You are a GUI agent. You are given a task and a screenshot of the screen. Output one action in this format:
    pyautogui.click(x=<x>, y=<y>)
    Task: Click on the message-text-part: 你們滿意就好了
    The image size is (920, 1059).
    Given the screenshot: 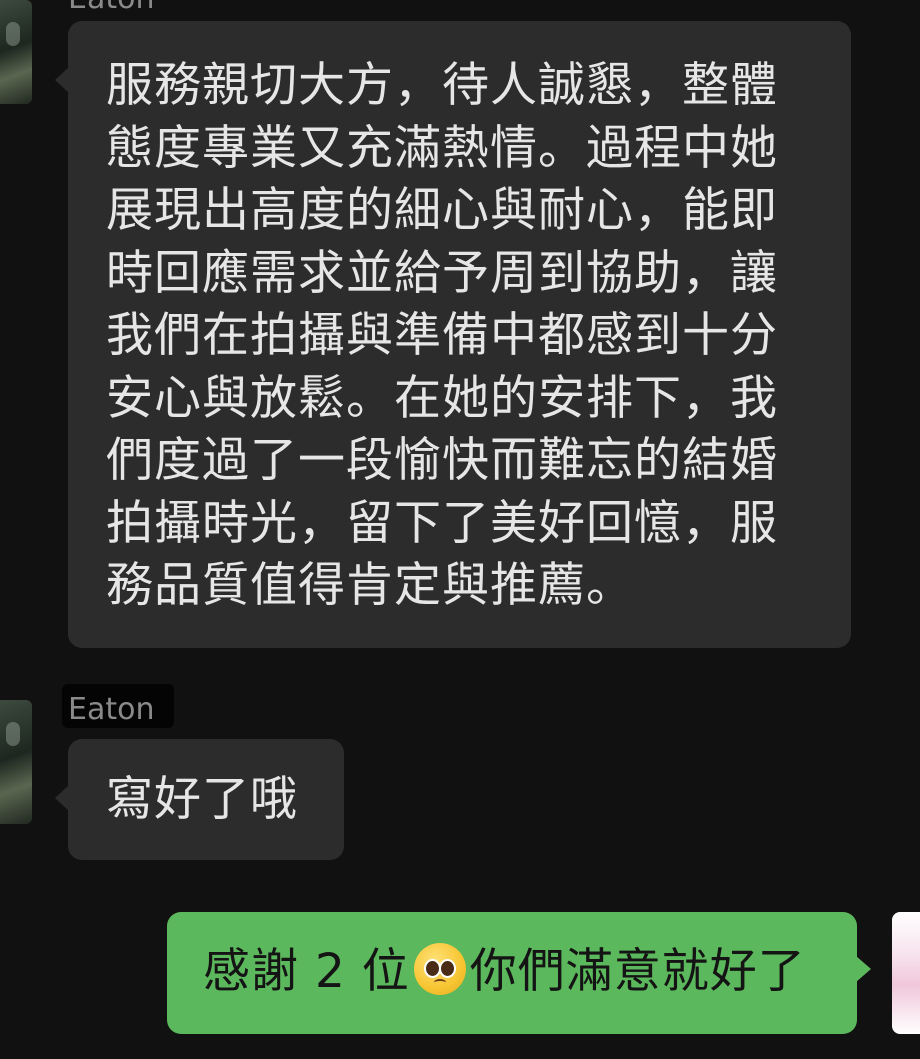 What is the action you would take?
    pyautogui.click(x=637, y=971)
    